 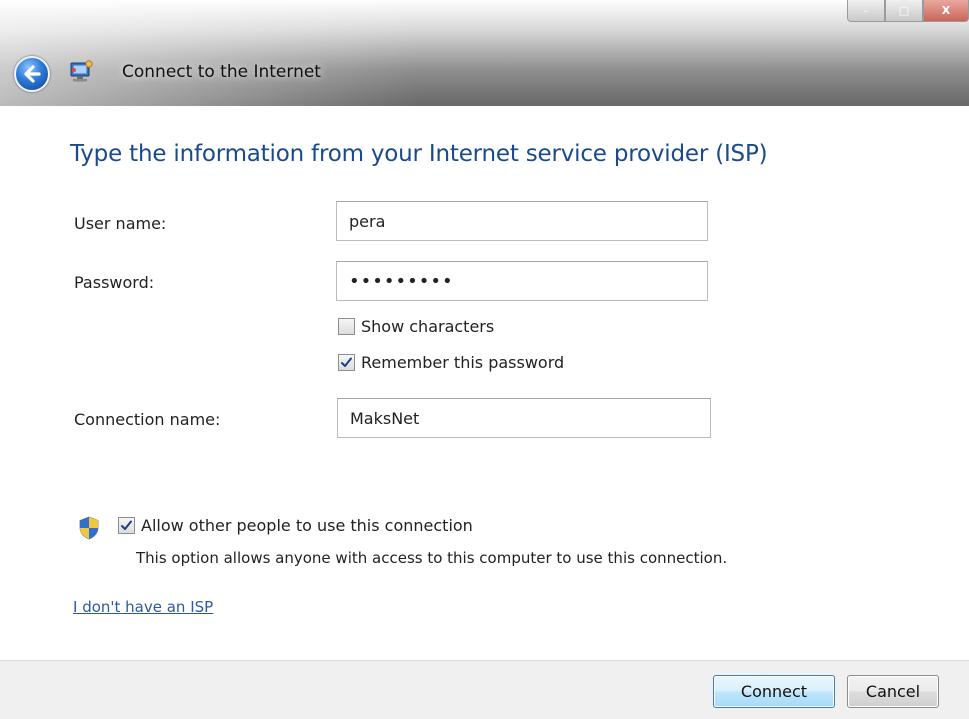 What do you see at coordinates (89, 528) in the screenshot?
I see `uac-shield-icon` at bounding box center [89, 528].